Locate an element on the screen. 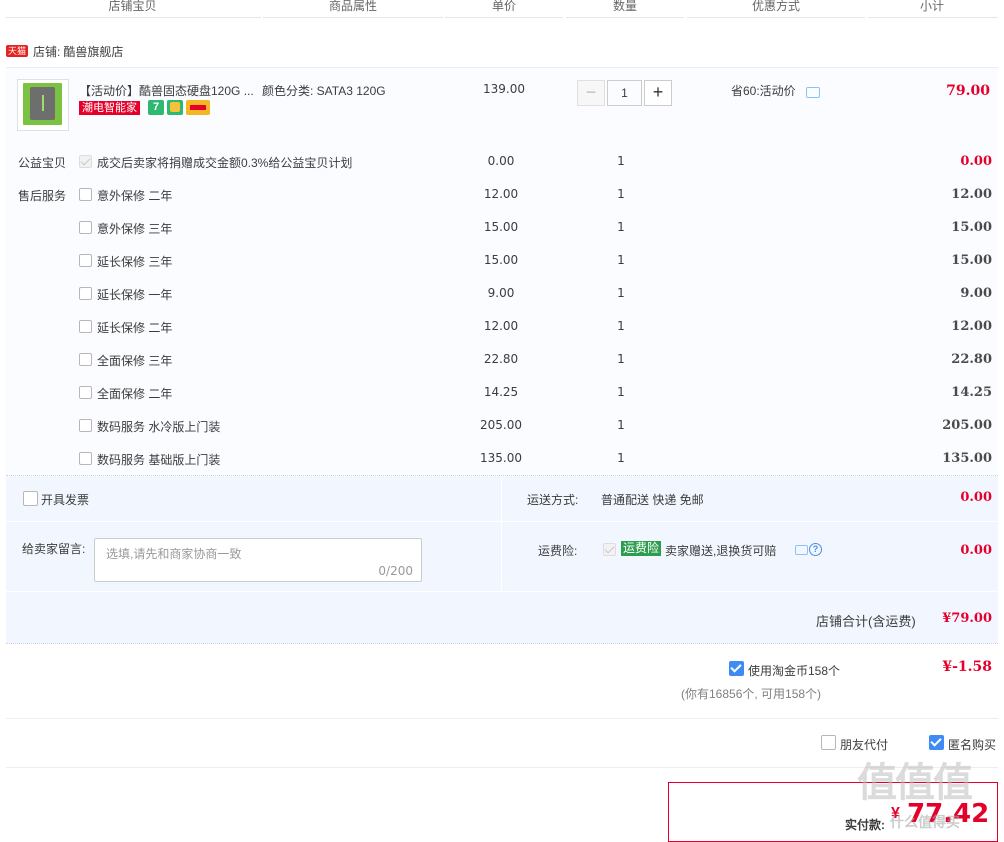  service-name: 数码服务 水冷版上门装 is located at coordinates (159, 427).